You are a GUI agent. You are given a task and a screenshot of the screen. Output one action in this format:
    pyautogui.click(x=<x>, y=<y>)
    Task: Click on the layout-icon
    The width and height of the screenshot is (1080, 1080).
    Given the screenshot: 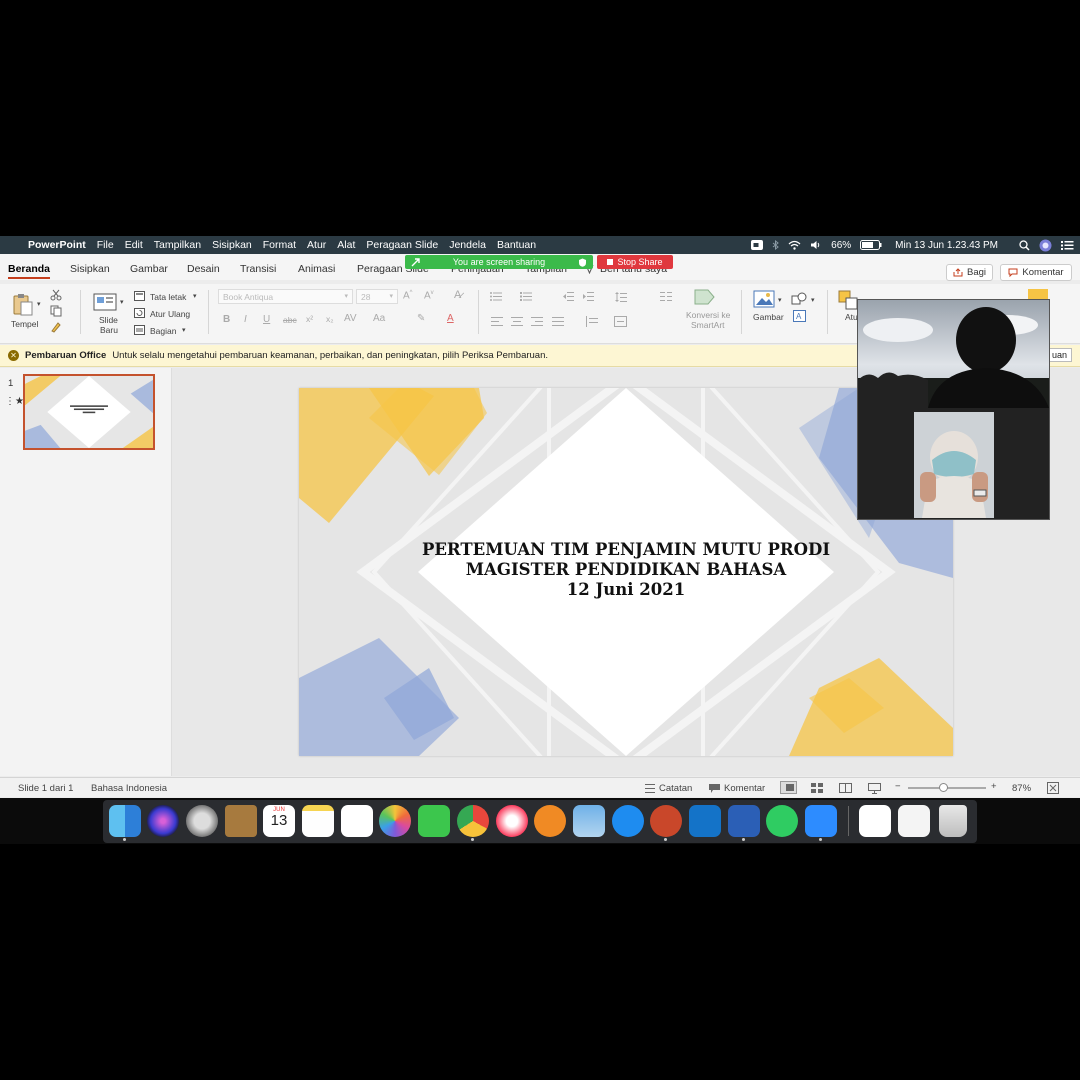 What is the action you would take?
    pyautogui.click(x=139, y=296)
    